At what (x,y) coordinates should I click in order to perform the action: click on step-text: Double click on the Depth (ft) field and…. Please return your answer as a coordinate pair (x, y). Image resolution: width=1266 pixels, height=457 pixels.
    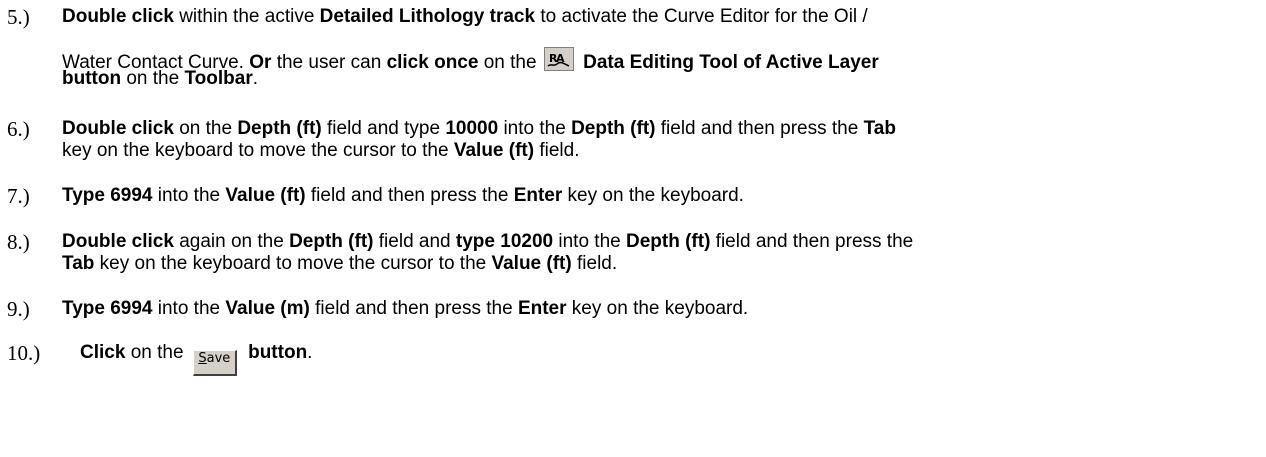
    Looking at the image, I should click on (479, 128).